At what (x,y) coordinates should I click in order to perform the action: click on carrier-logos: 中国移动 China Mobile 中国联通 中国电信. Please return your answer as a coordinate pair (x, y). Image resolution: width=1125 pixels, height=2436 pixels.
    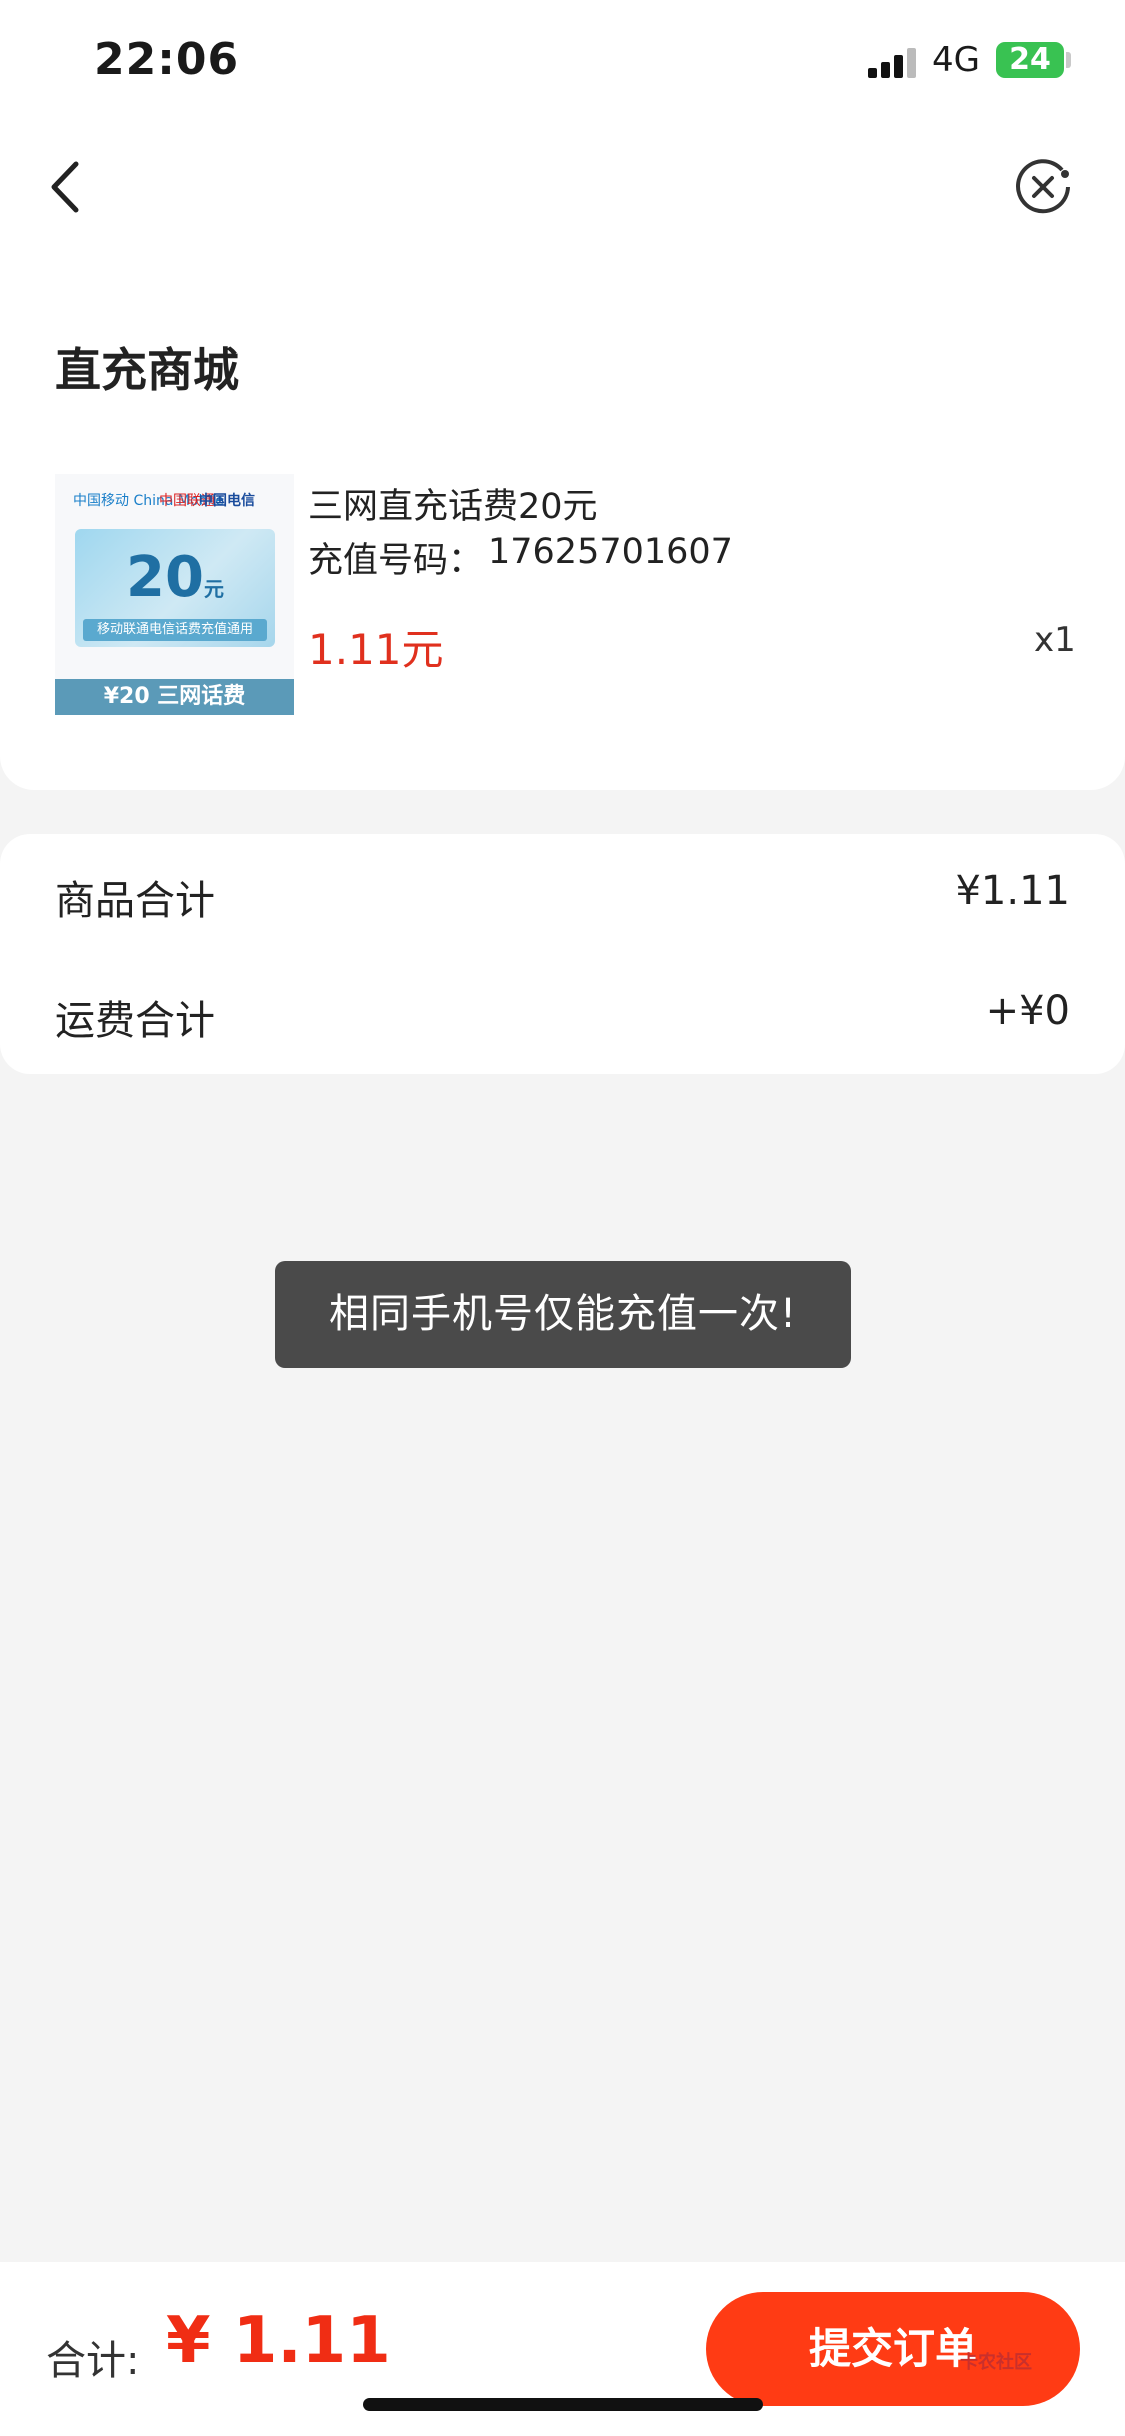
    Looking at the image, I should click on (178, 503).